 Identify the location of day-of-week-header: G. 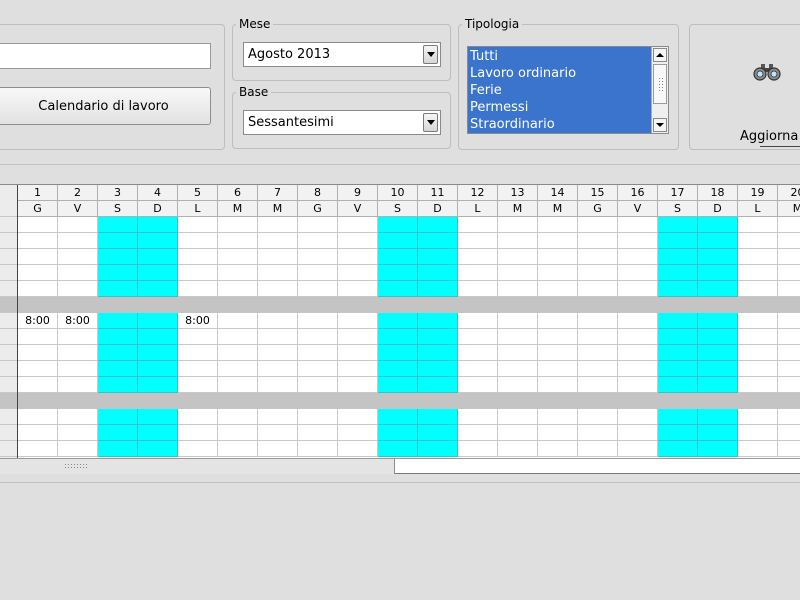
(318, 209).